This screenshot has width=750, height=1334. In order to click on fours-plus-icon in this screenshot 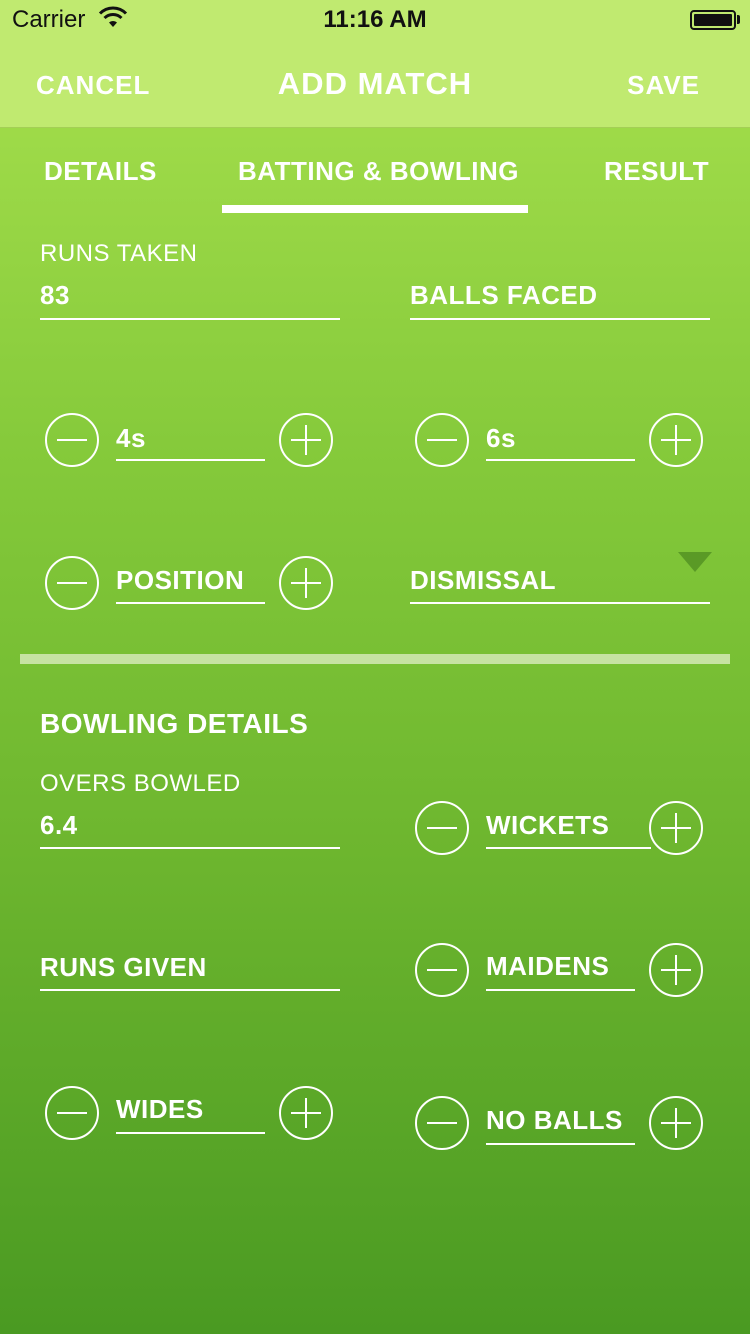, I will do `click(306, 440)`.